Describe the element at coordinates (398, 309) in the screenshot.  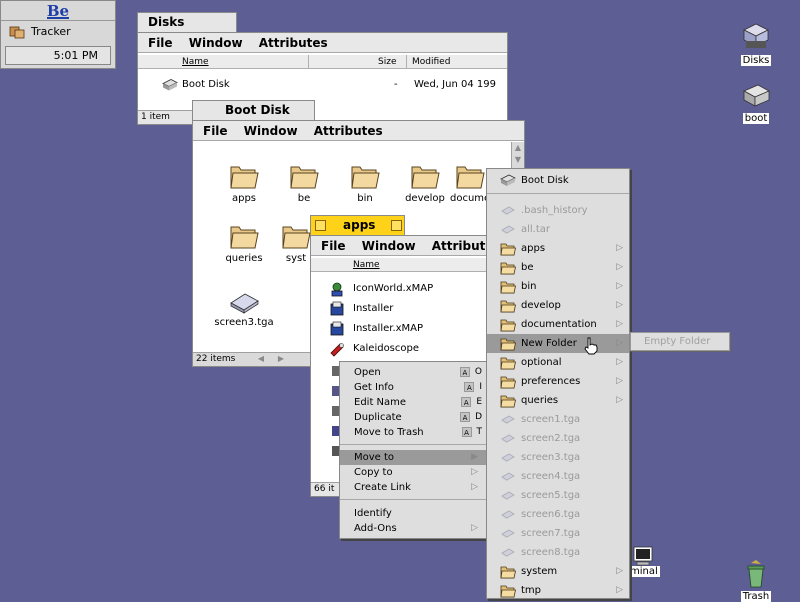
I see `list-item: Installer` at that location.